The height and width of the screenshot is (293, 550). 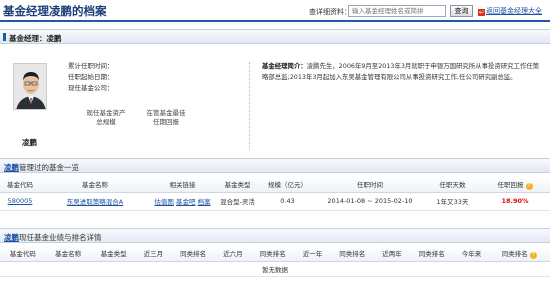 I want to click on perf-col: 基金类型, so click(x=113, y=254).